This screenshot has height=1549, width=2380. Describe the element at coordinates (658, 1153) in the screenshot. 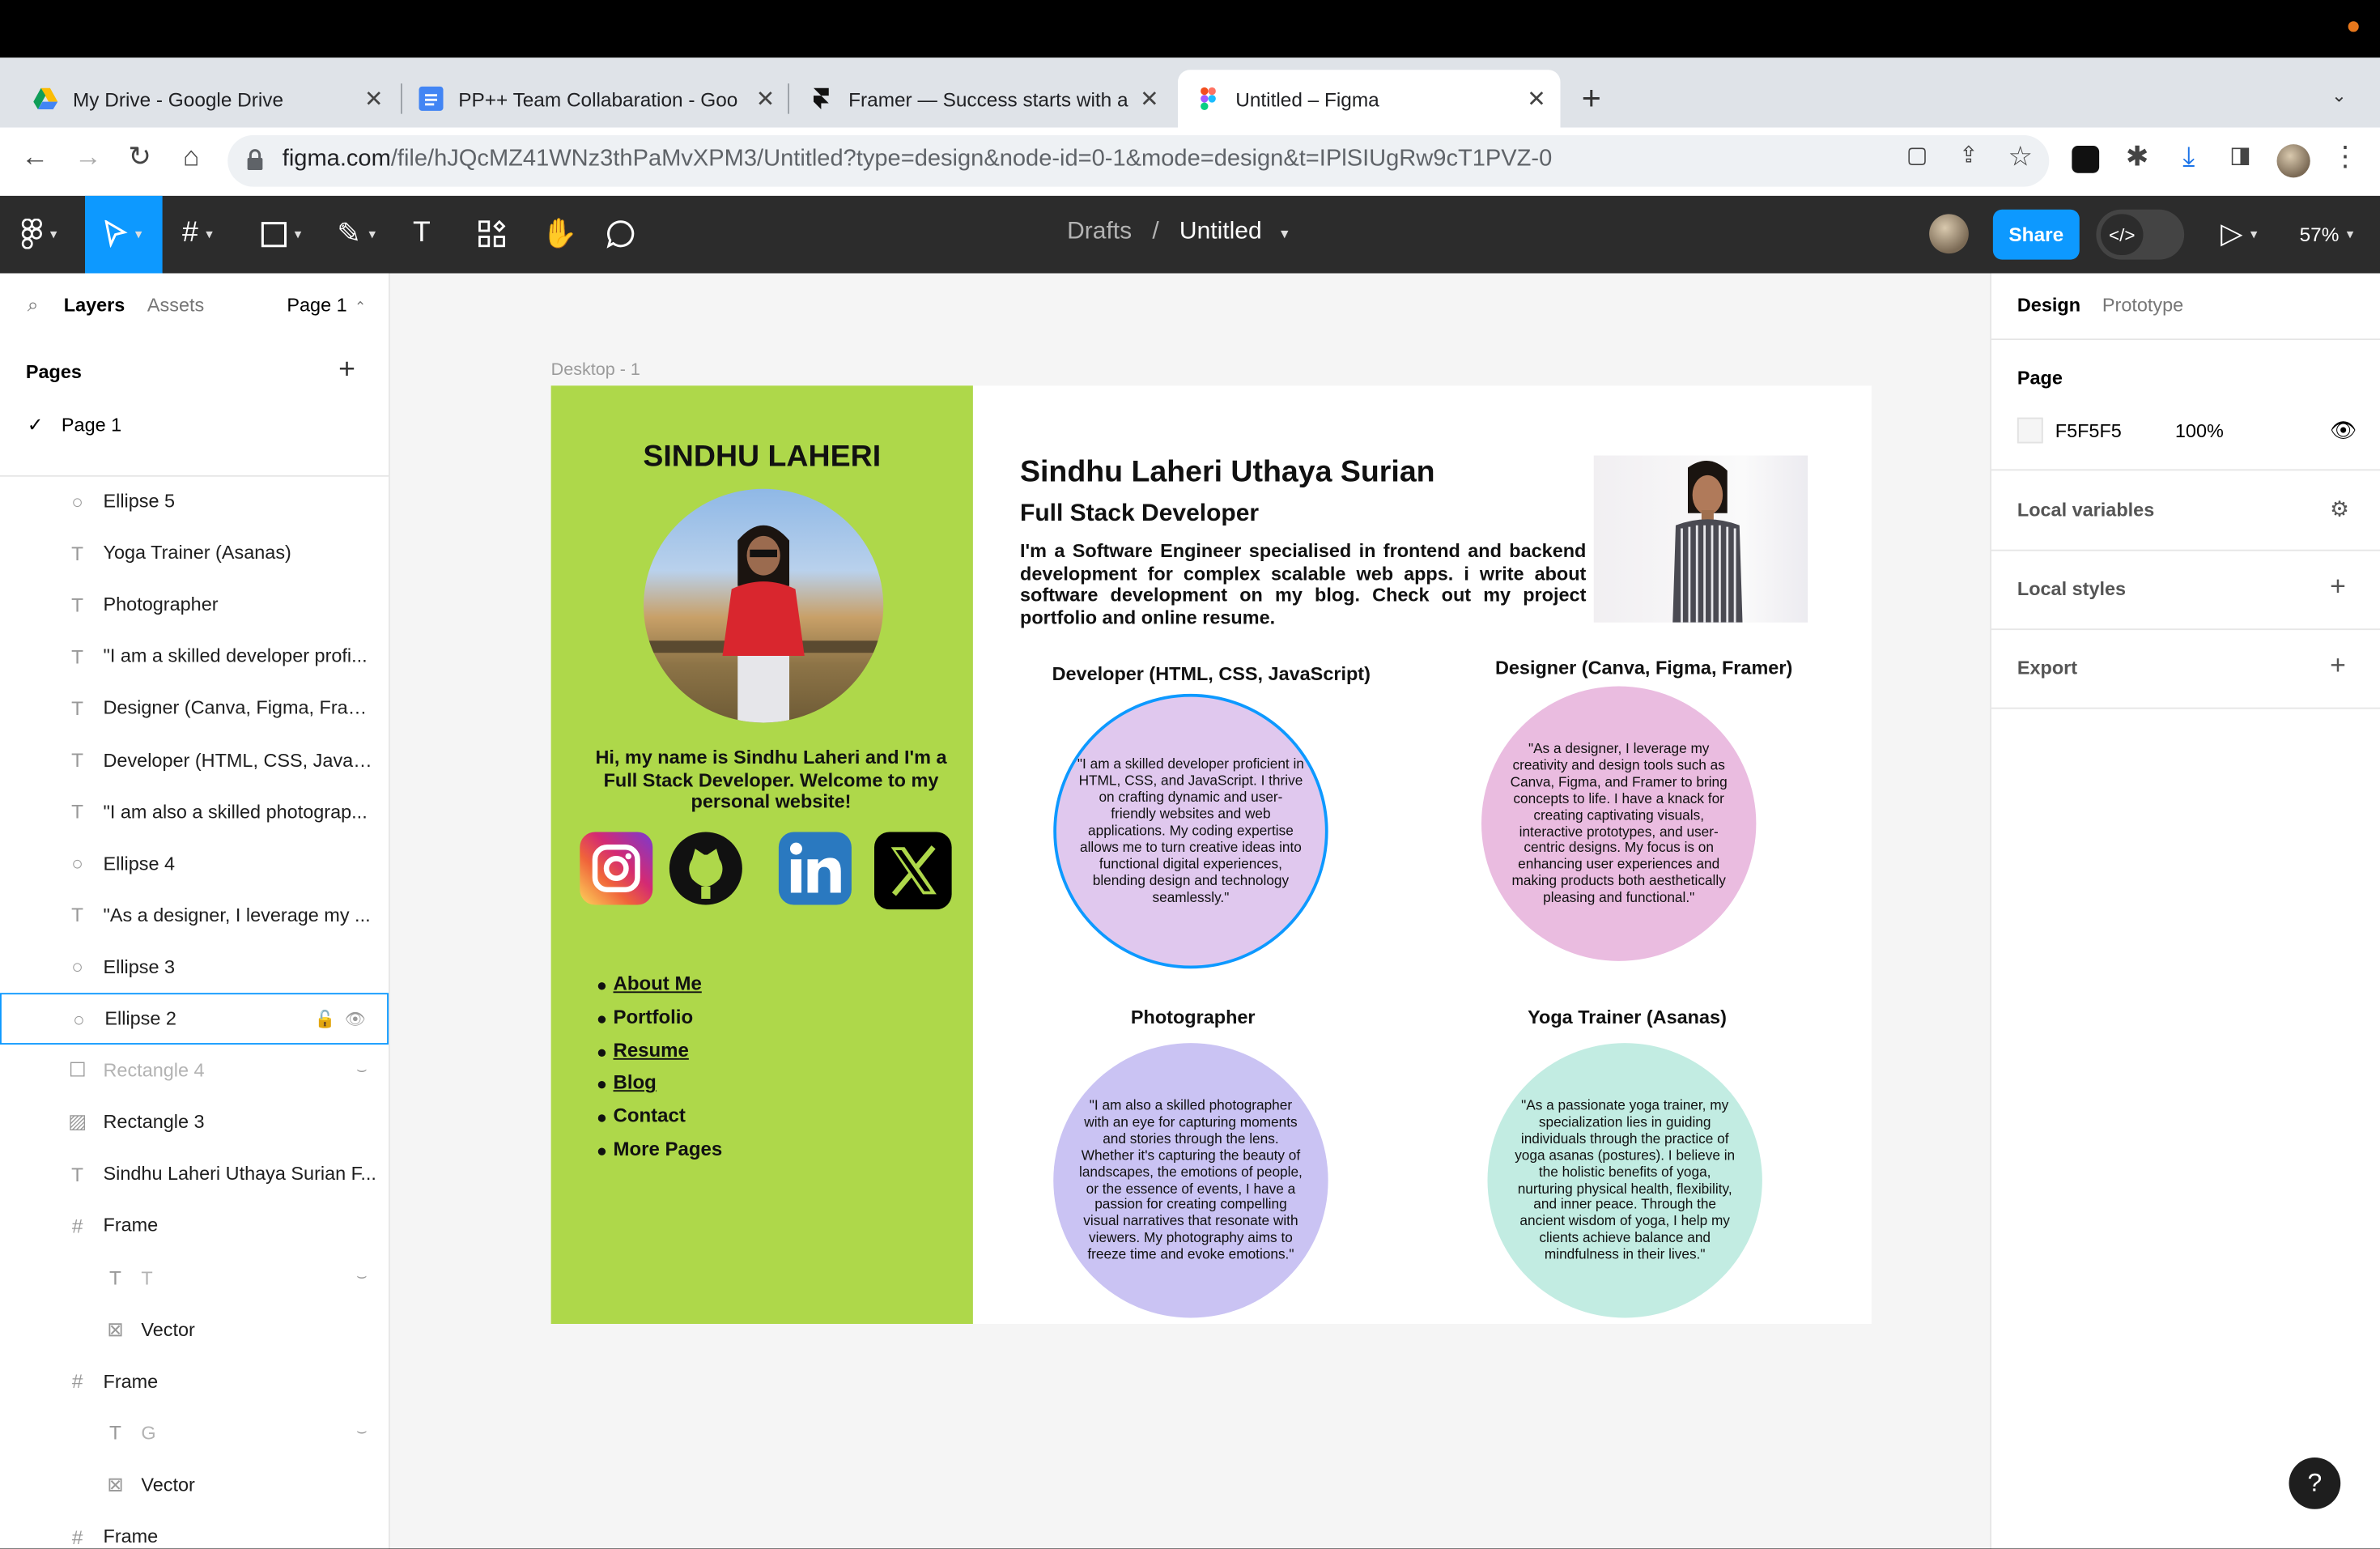

I see `nav-more-pages: More Pages` at that location.